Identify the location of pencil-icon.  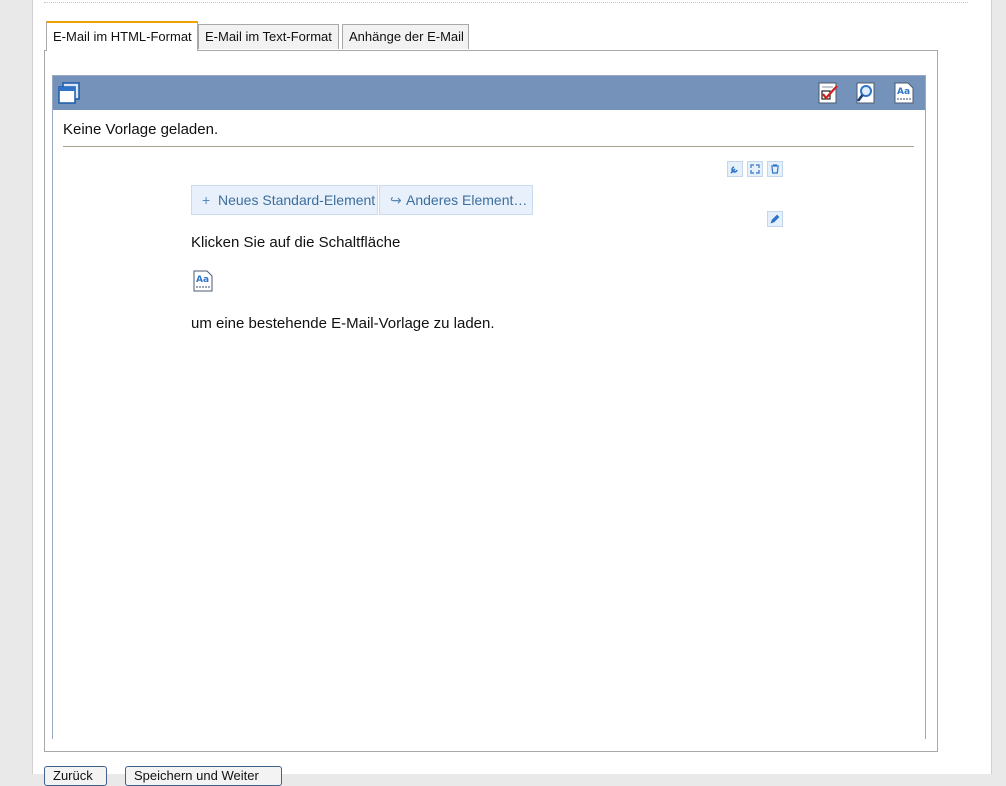
(775, 219).